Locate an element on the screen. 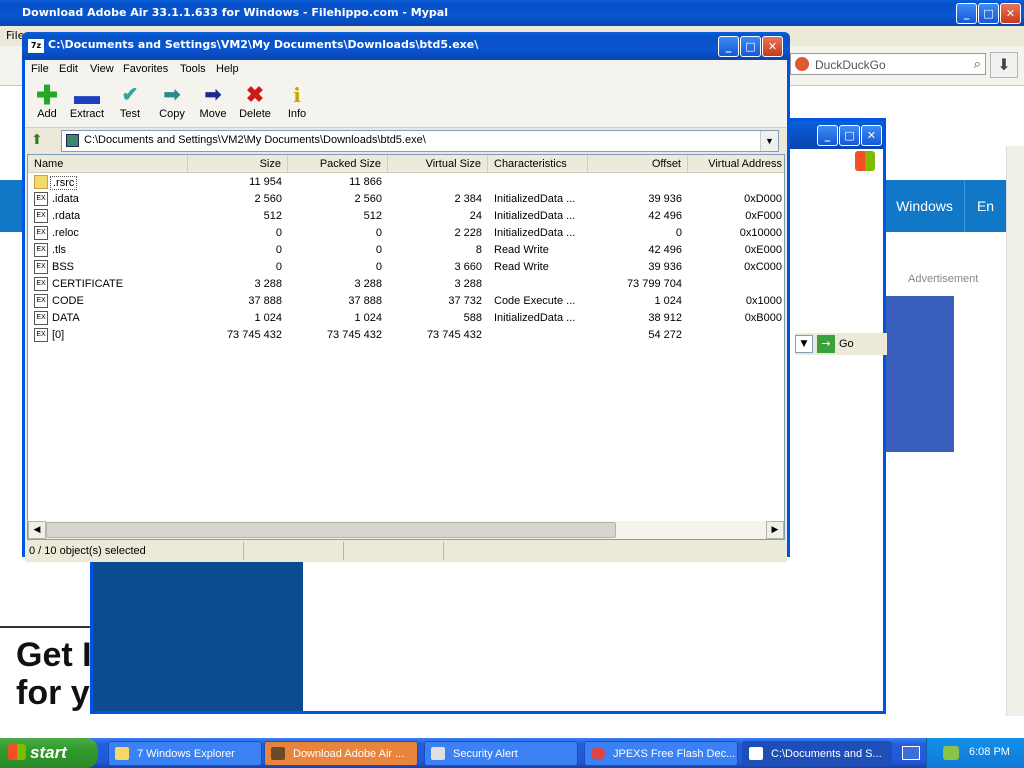  address-dropdown-button: ▼ is located at coordinates (769, 141).